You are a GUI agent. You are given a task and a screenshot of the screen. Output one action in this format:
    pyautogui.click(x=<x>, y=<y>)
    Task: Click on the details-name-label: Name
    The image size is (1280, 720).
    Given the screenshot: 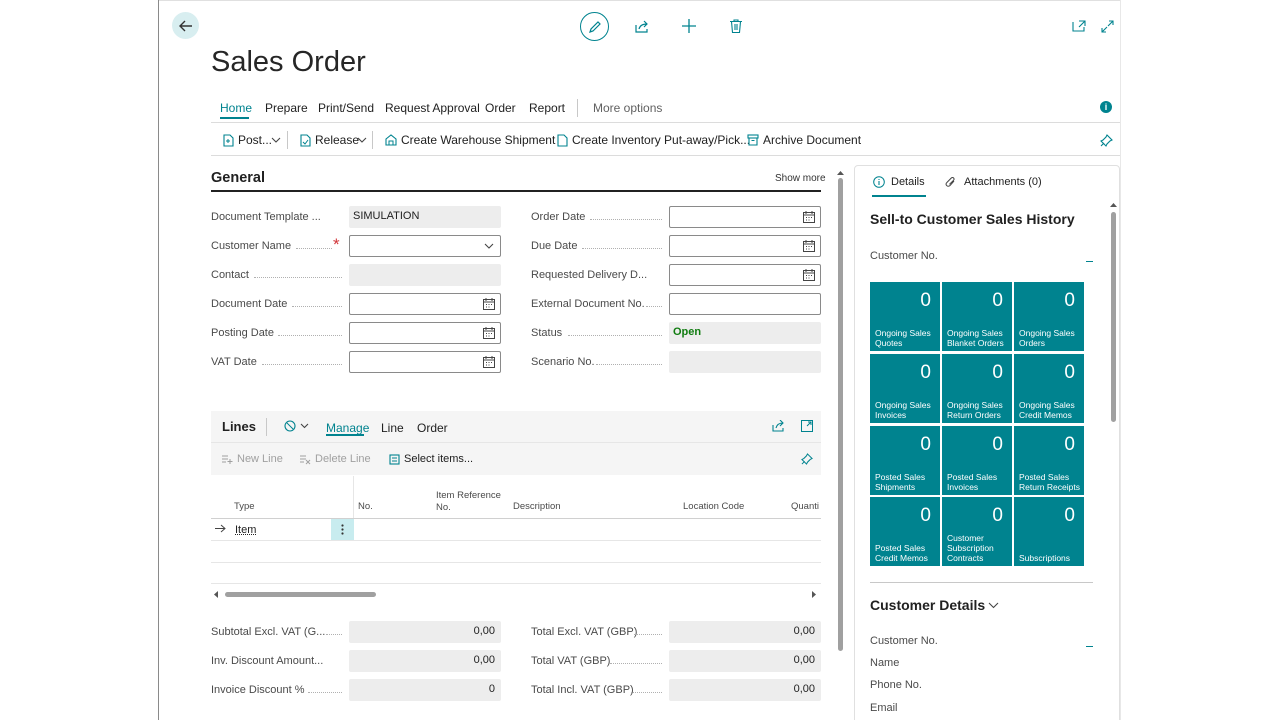 What is the action you would take?
    pyautogui.click(x=885, y=663)
    